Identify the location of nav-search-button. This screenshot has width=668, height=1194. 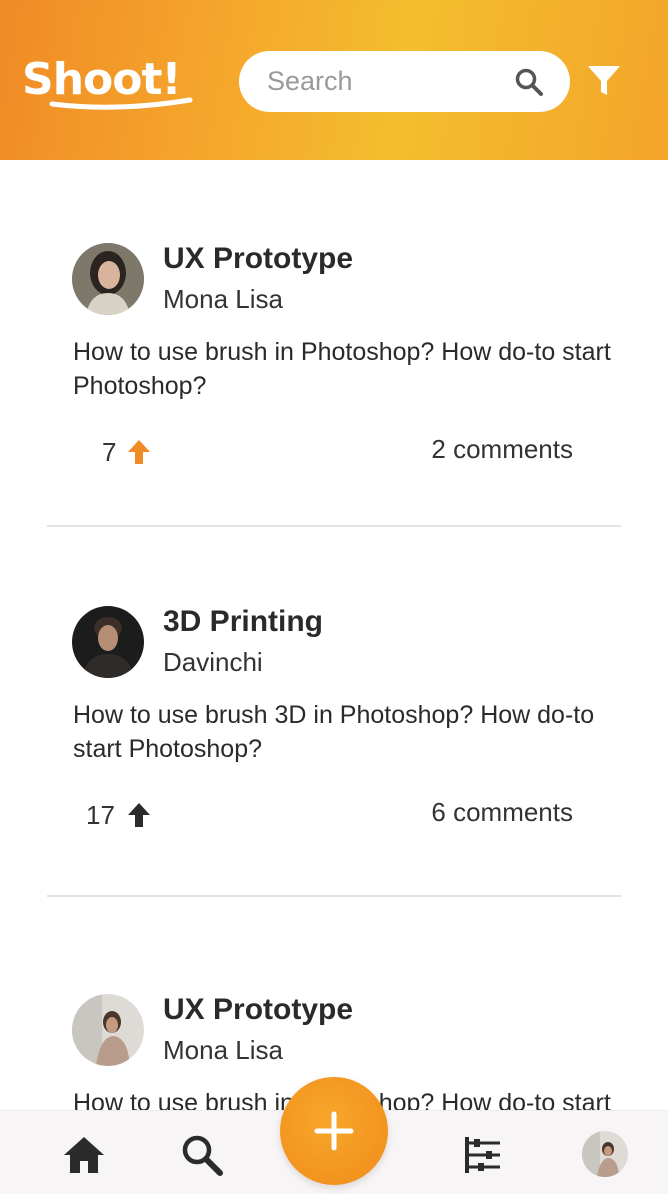
(202, 1155).